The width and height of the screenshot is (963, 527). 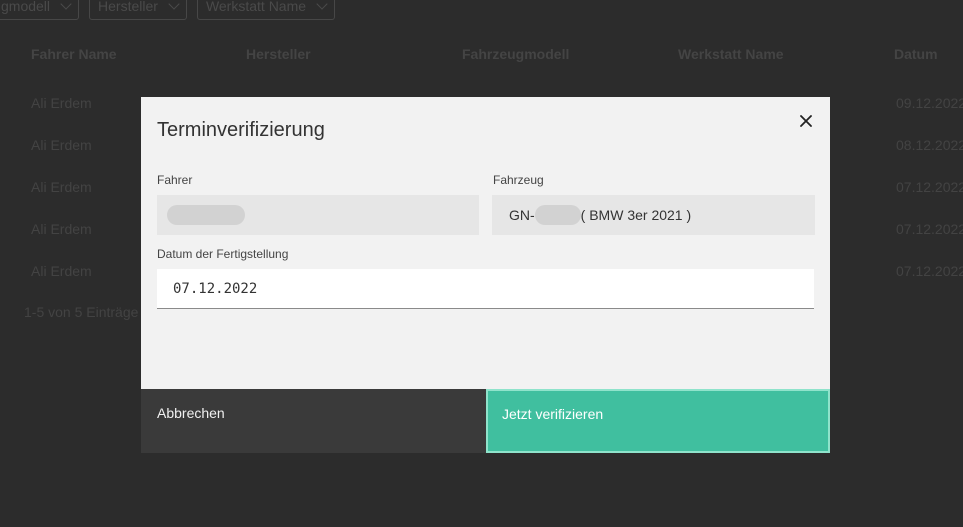 I want to click on column-header-fahrzeugmodell: Fahrzeugmodell, so click(x=515, y=54).